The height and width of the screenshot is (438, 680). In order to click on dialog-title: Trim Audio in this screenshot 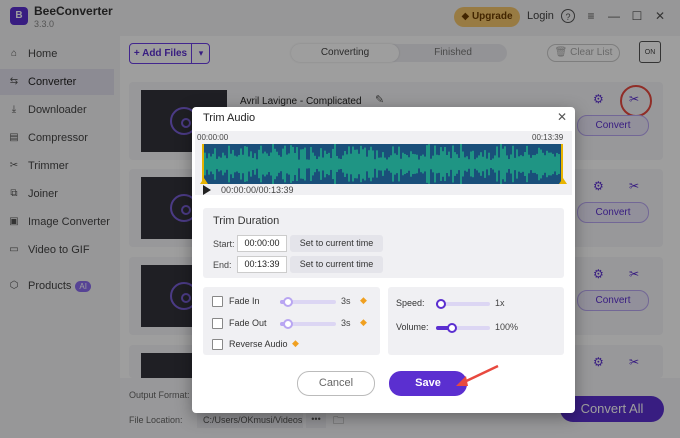, I will do `click(229, 118)`.